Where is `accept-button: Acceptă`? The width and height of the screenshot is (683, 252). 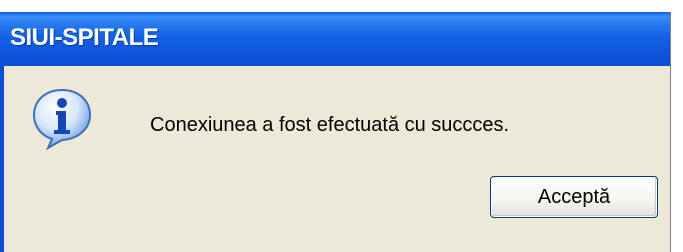
accept-button: Acceptă is located at coordinates (574, 197).